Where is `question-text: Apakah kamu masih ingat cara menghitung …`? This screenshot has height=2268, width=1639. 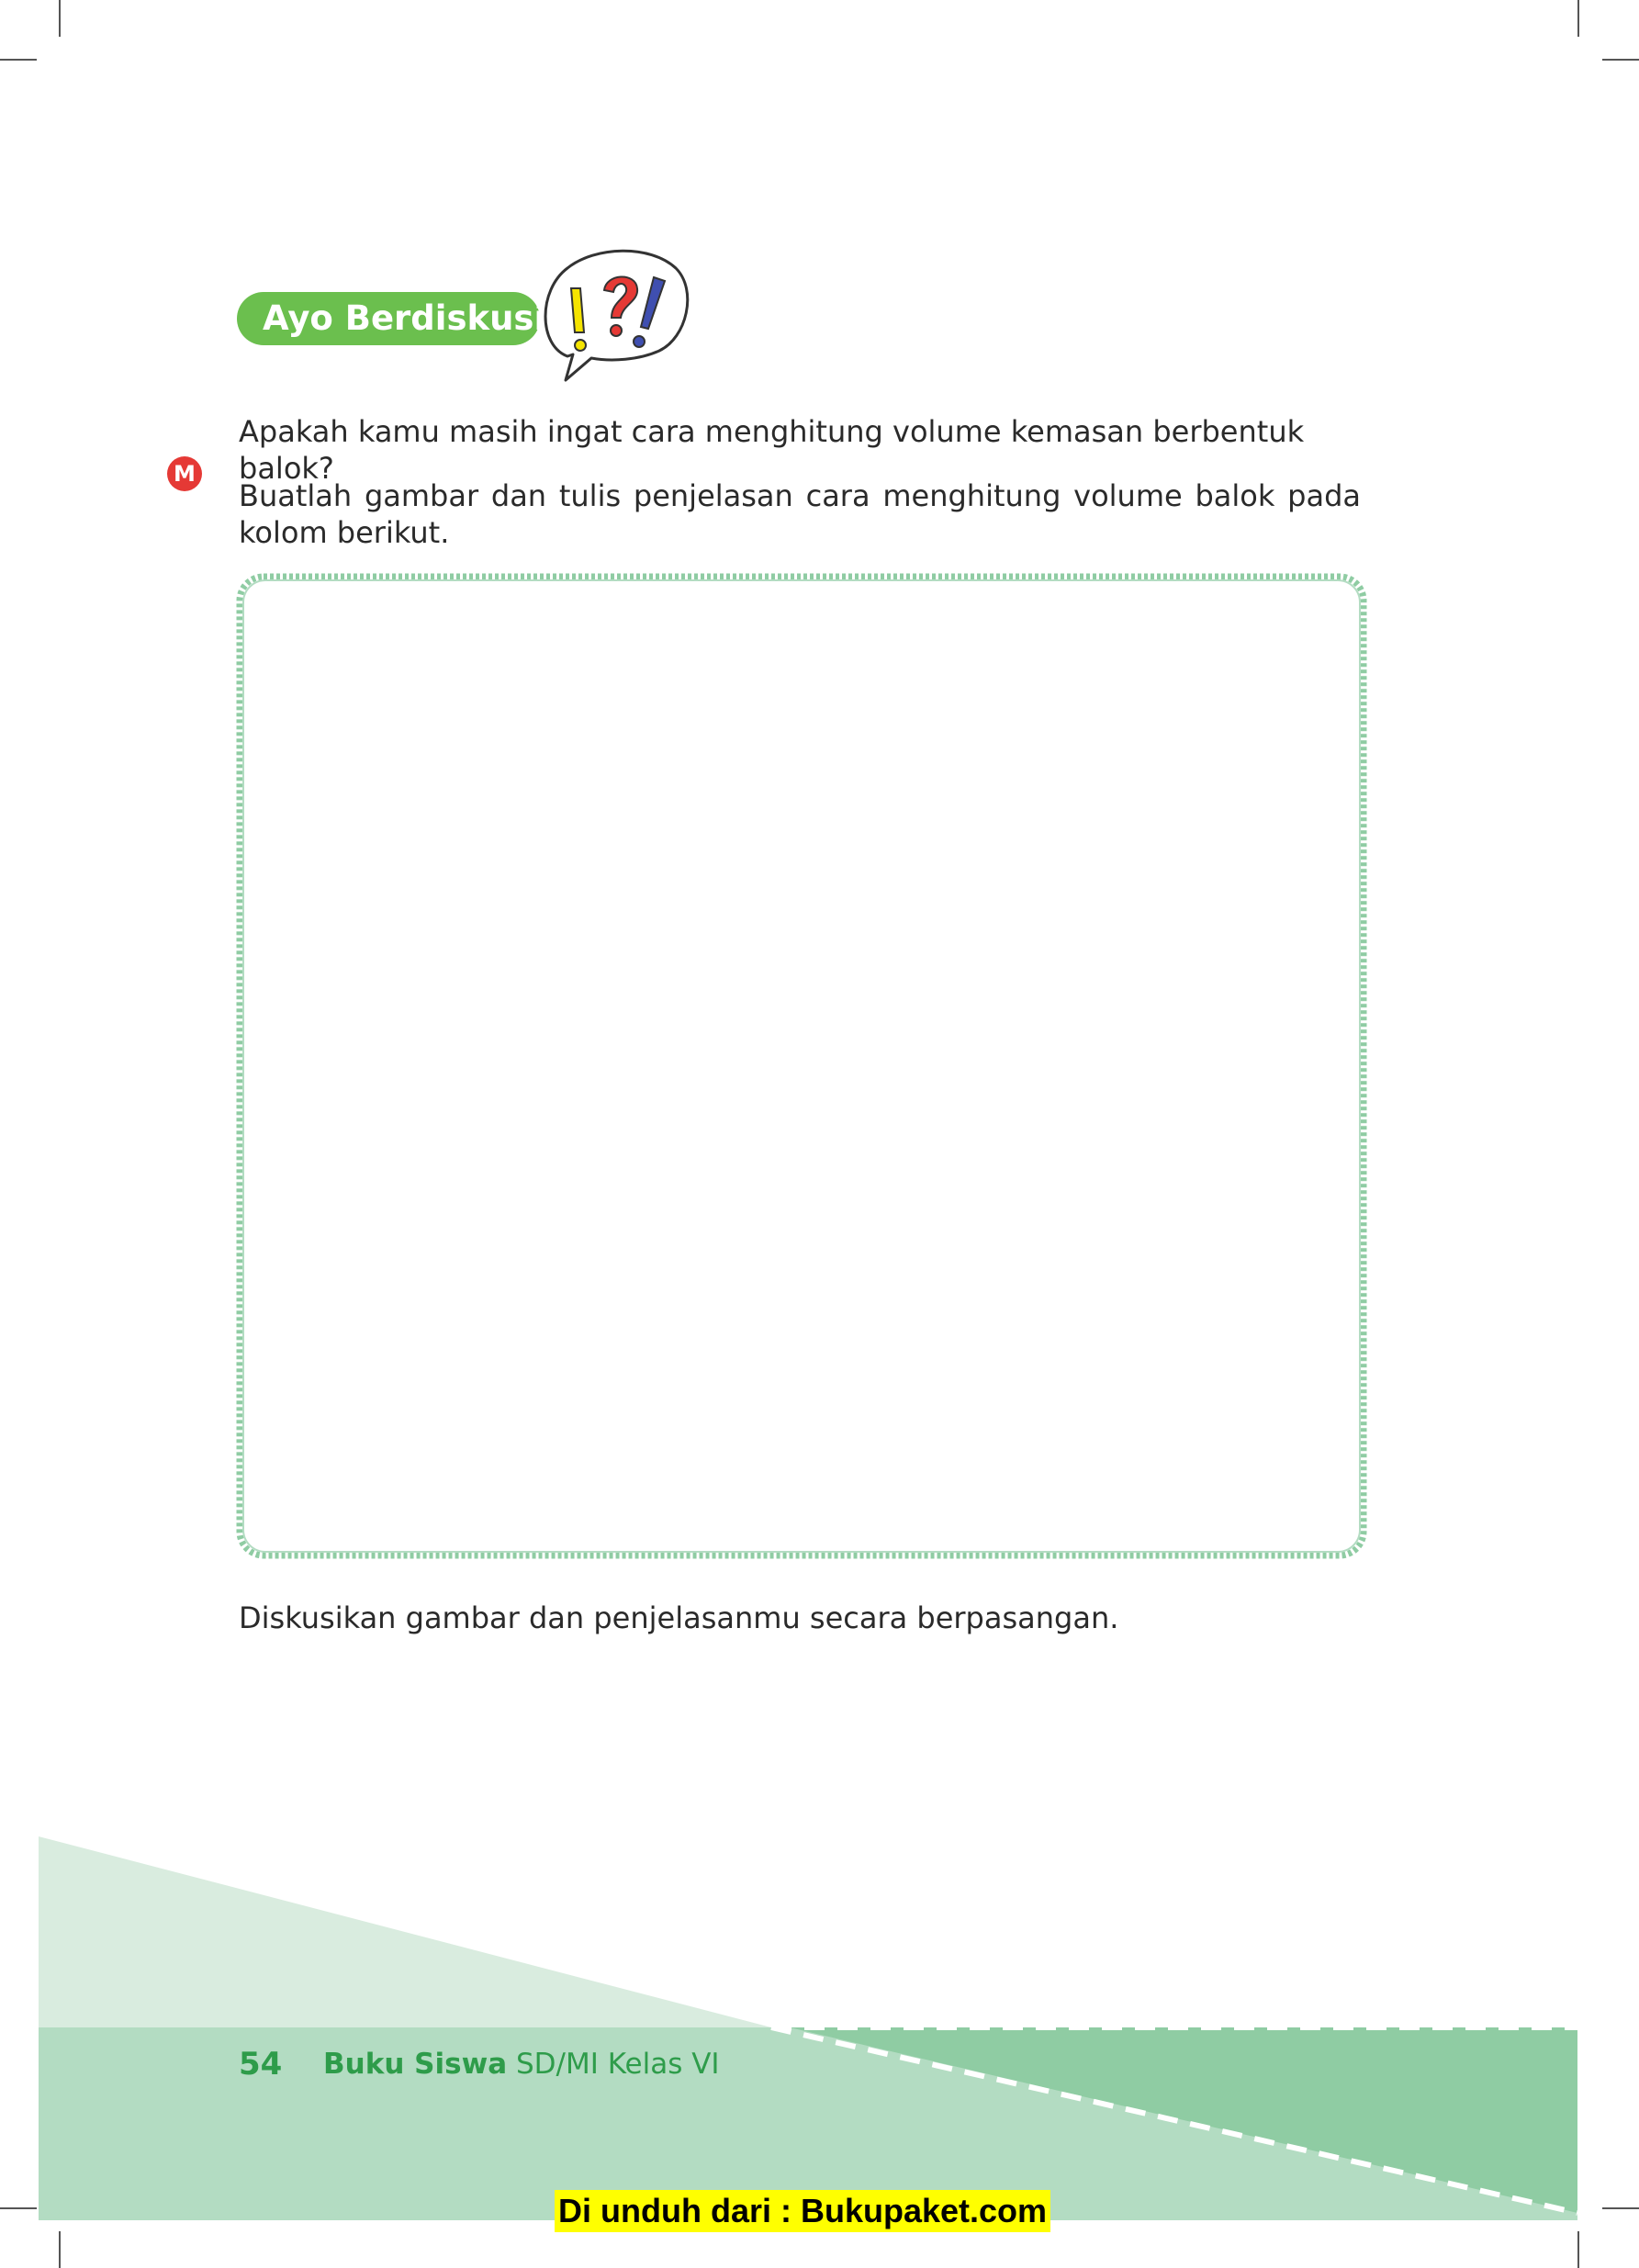
question-text: Apakah kamu masih ingat cara menghitung … is located at coordinates (772, 450).